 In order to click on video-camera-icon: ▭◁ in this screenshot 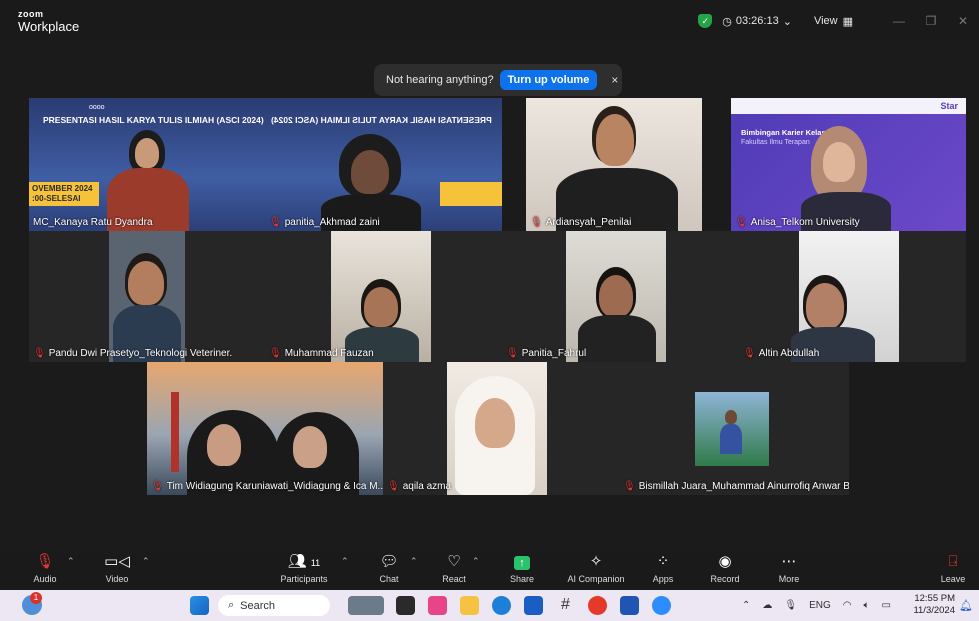, I will do `click(117, 561)`.